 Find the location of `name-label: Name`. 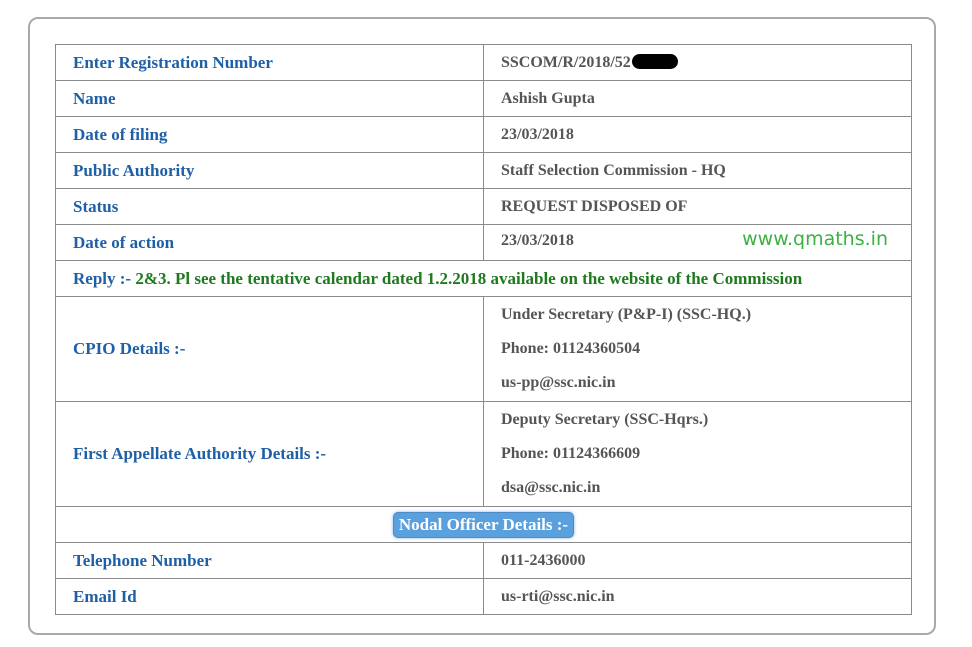

name-label: Name is located at coordinates (269, 98).